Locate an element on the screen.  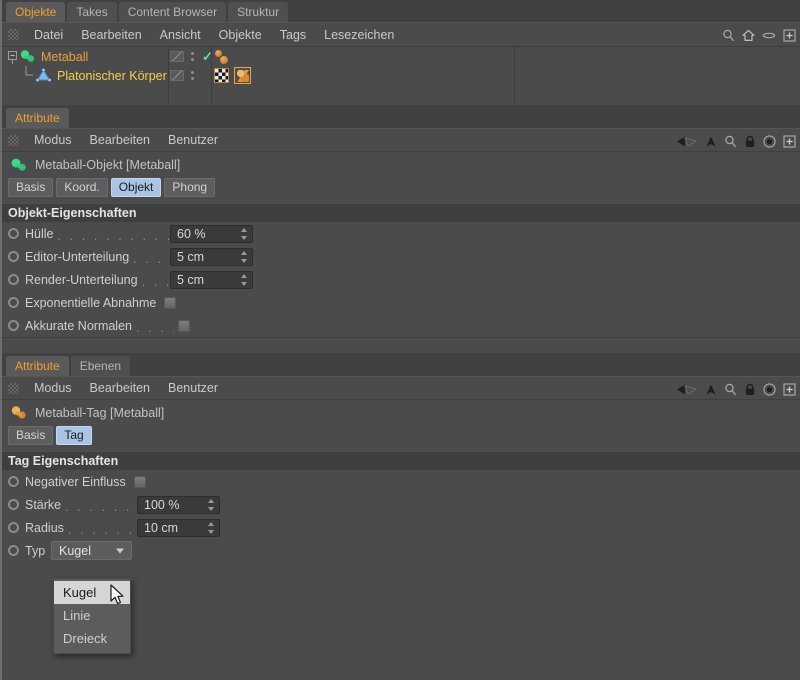
table-row: Platonischer Körper is located at coordinates (401, 75).